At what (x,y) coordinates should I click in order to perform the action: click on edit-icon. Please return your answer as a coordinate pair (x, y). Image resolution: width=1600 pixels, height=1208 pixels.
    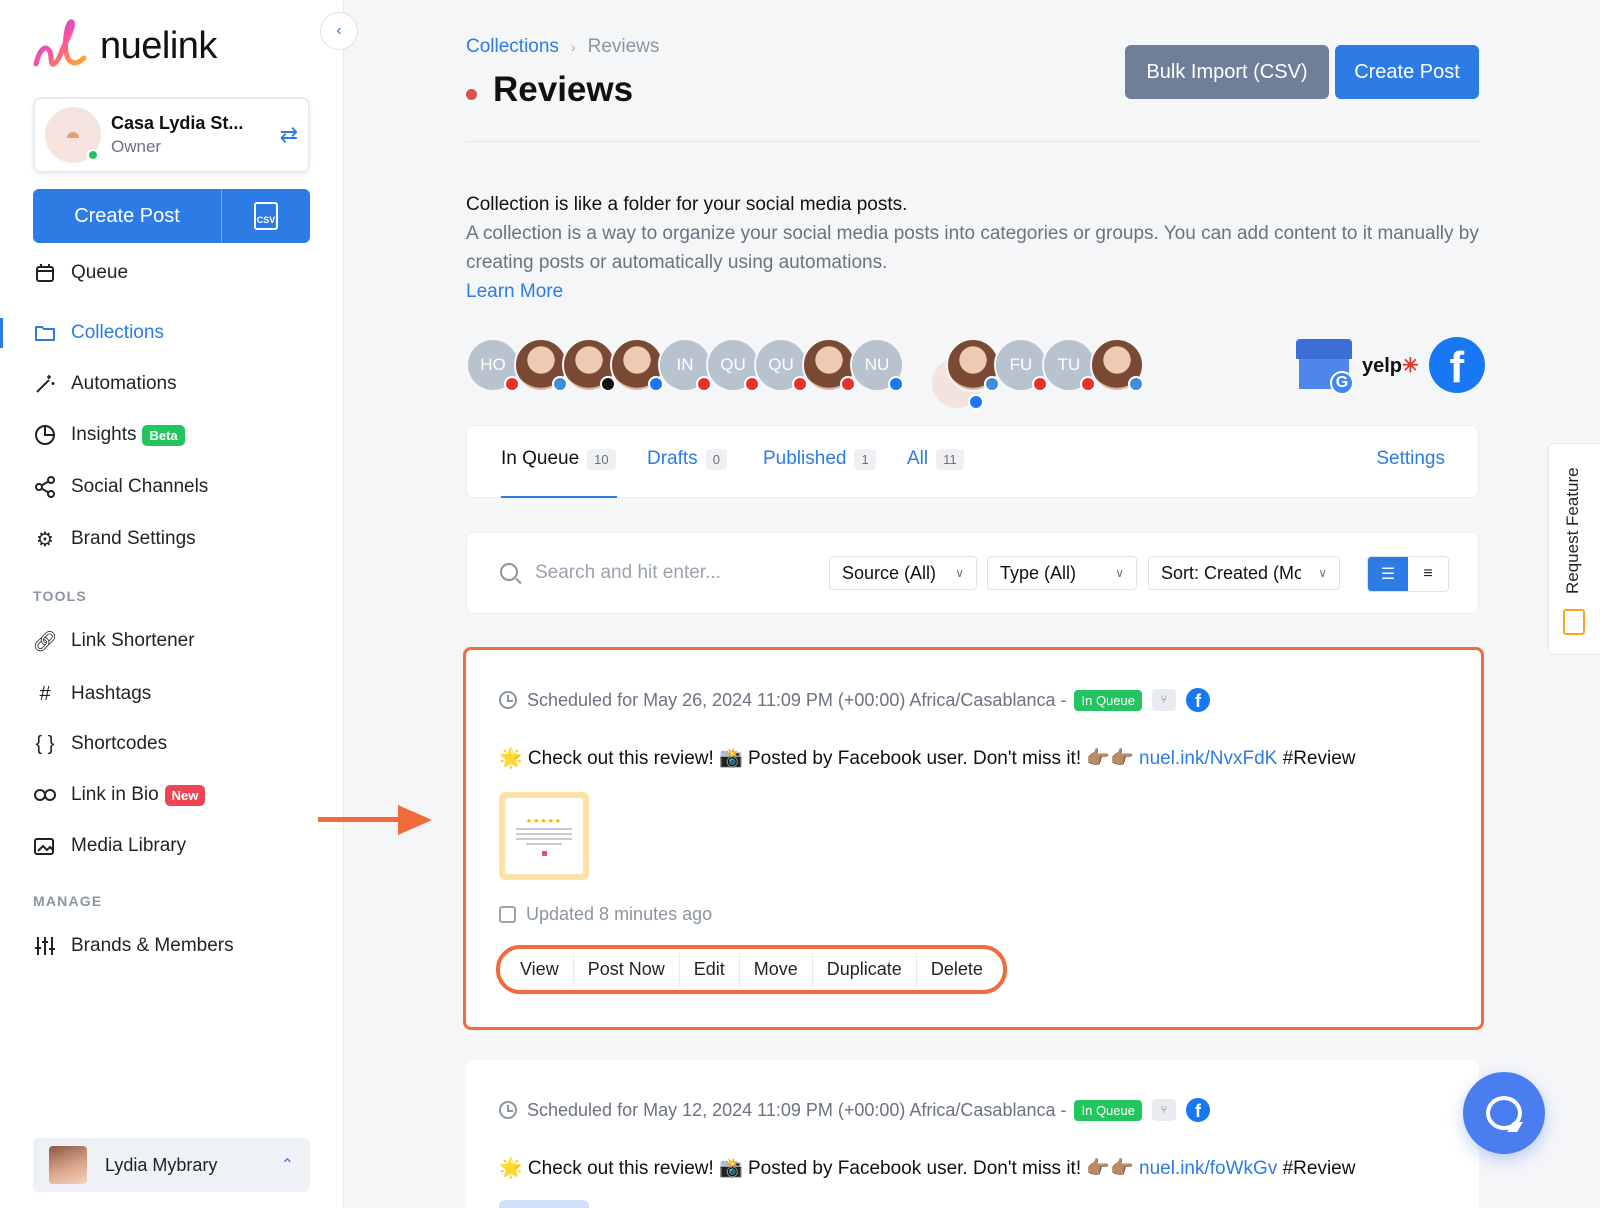
    Looking at the image, I should click on (507, 914).